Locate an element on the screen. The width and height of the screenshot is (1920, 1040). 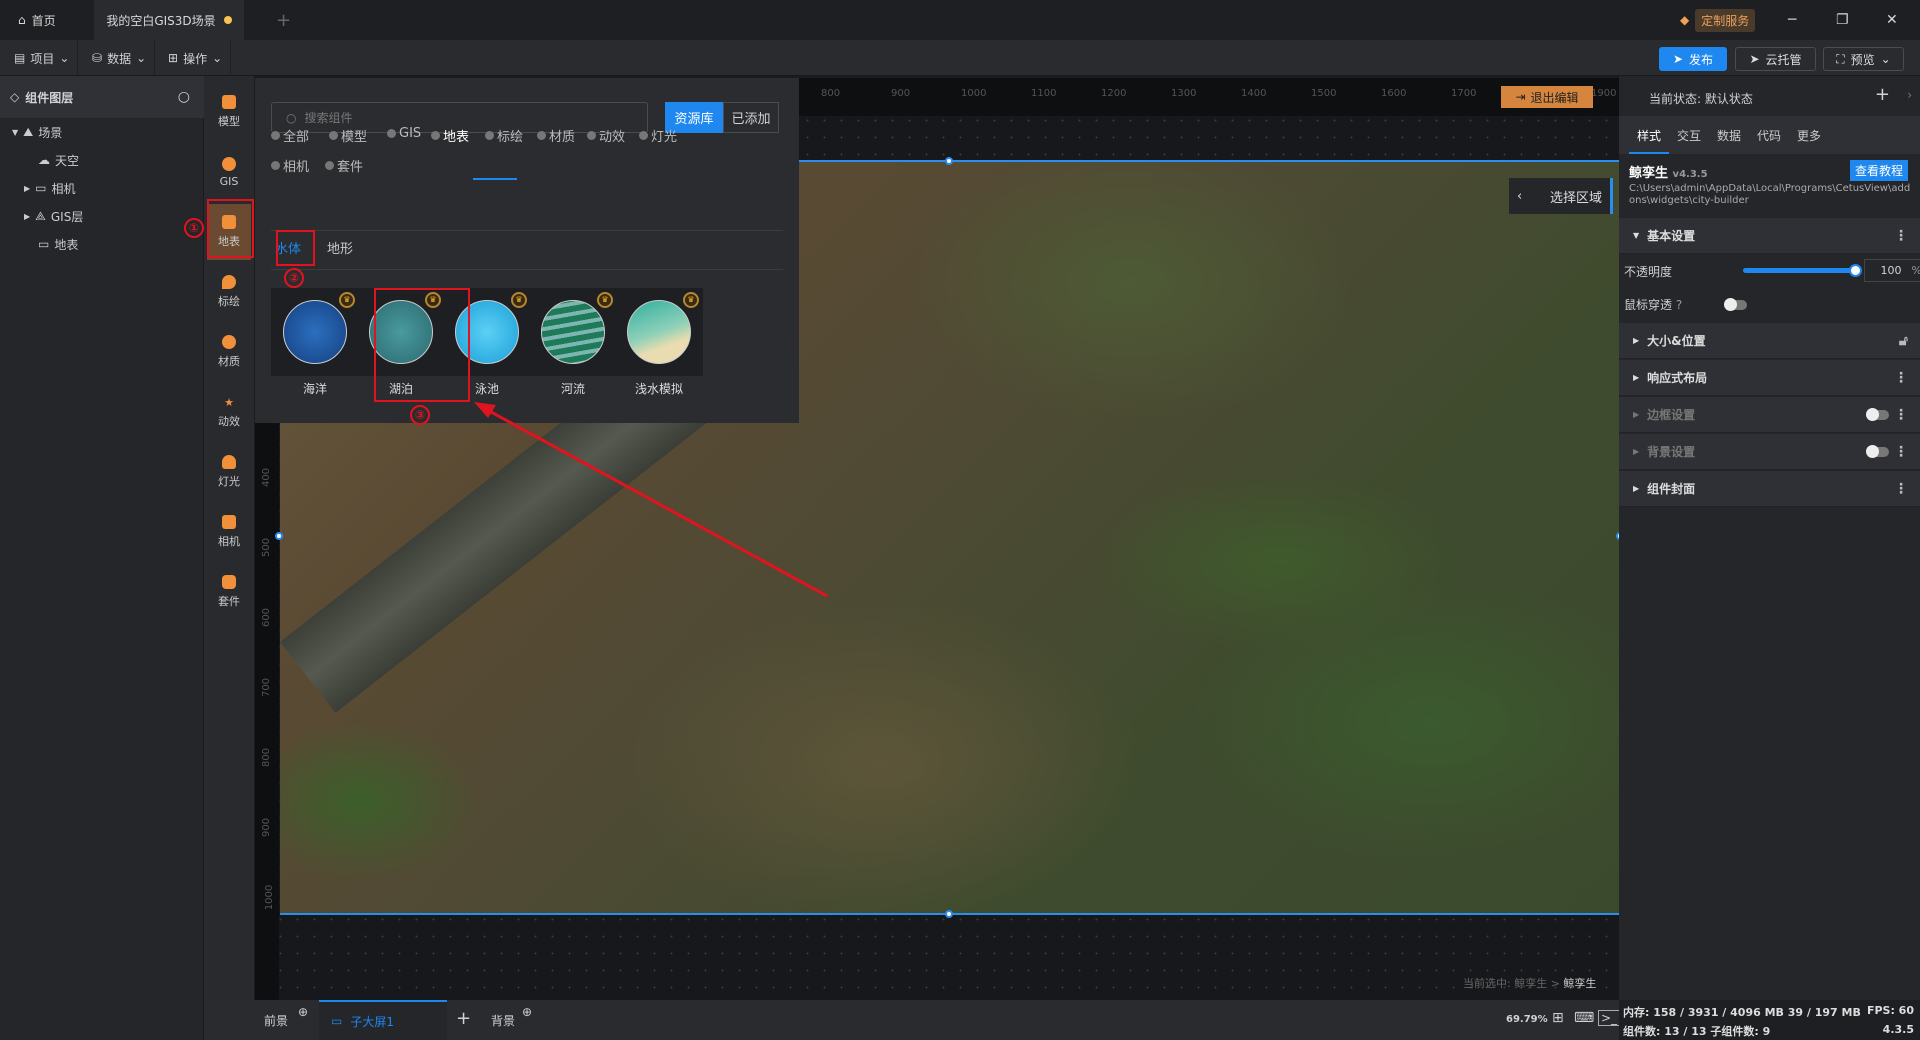
category-marker: 标绘 is located at coordinates (229, 292).